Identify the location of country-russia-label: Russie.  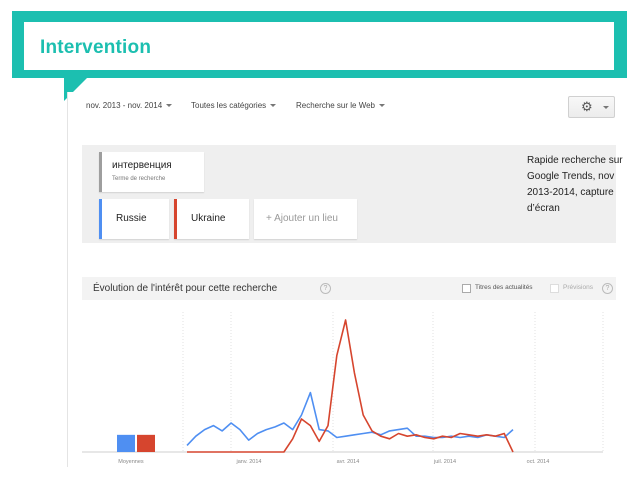
(131, 218).